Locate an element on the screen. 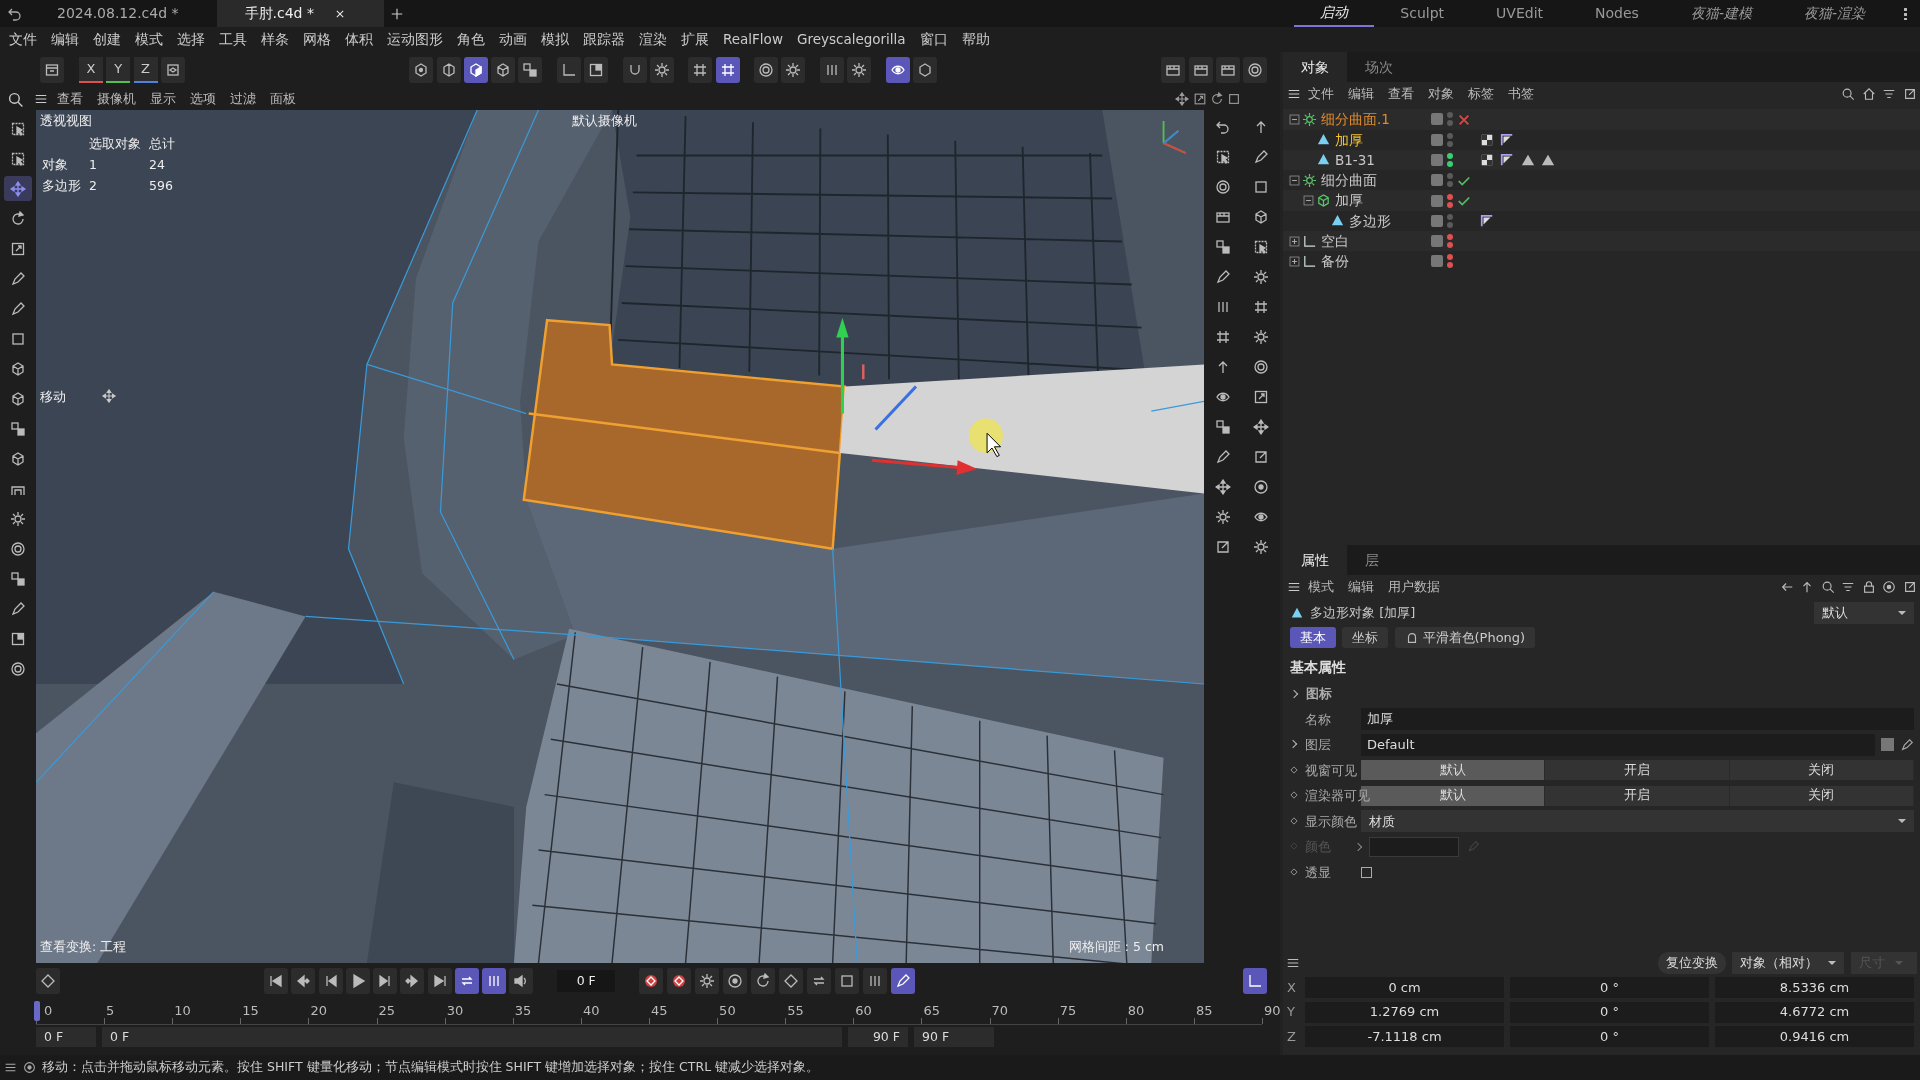  cubes-icon is located at coordinates (1223, 246).